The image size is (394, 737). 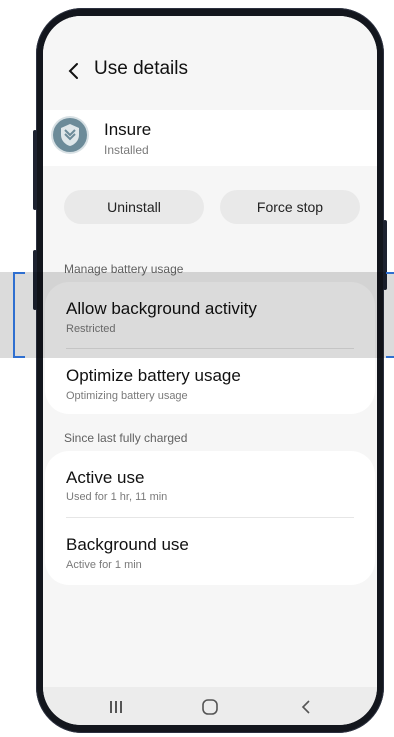 What do you see at coordinates (70, 135) in the screenshot?
I see `app-shield-icon` at bounding box center [70, 135].